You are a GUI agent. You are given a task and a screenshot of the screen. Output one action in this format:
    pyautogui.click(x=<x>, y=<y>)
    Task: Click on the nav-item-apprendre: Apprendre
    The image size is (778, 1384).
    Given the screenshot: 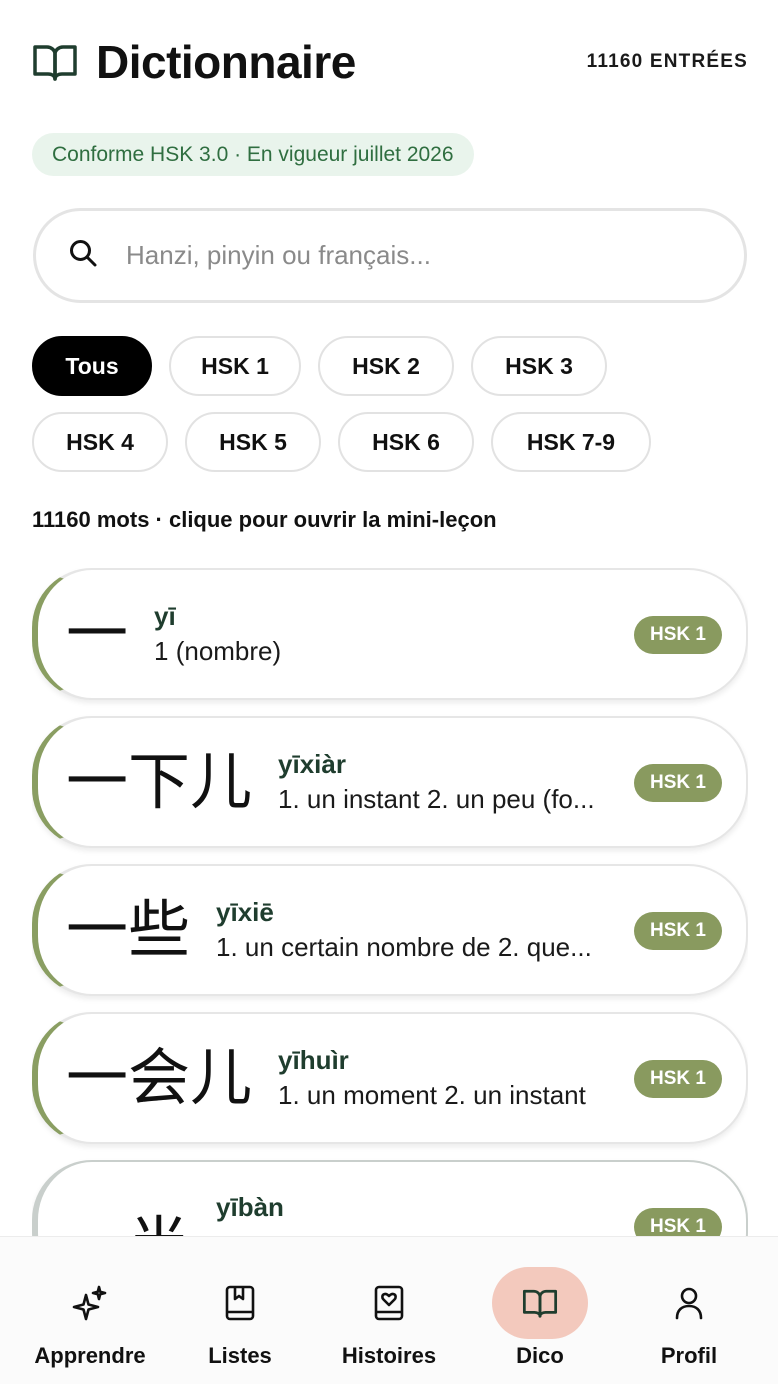 What is the action you would take?
    pyautogui.click(x=90, y=1310)
    